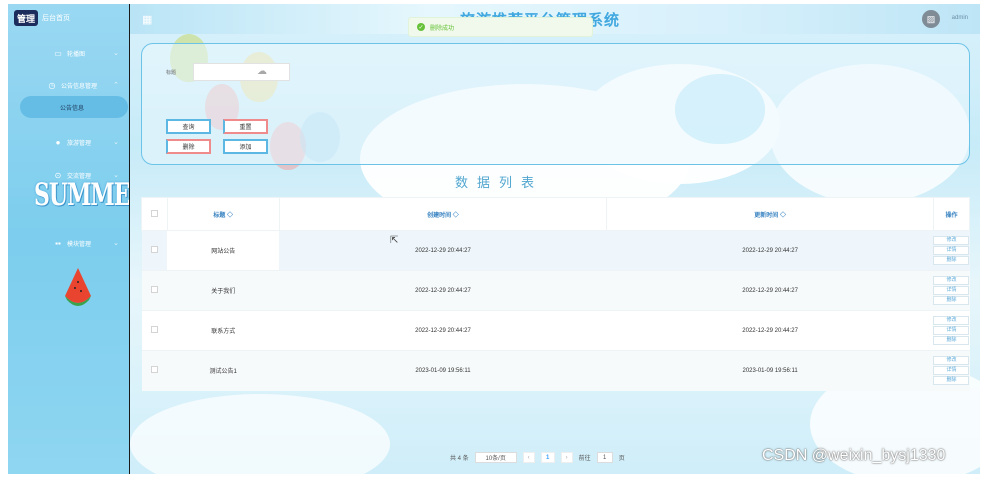 The width and height of the screenshot is (993, 477). Describe the element at coordinates (26, 18) in the screenshot. I see `logo-icon: 管理` at that location.